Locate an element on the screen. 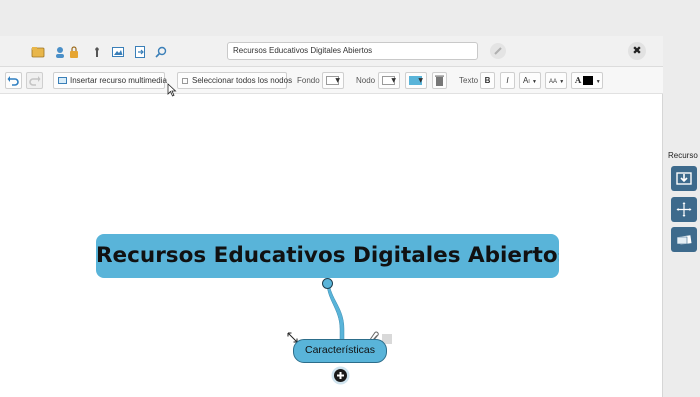 The height and width of the screenshot is (397, 700). font-size-button: AI ▼ is located at coordinates (530, 80).